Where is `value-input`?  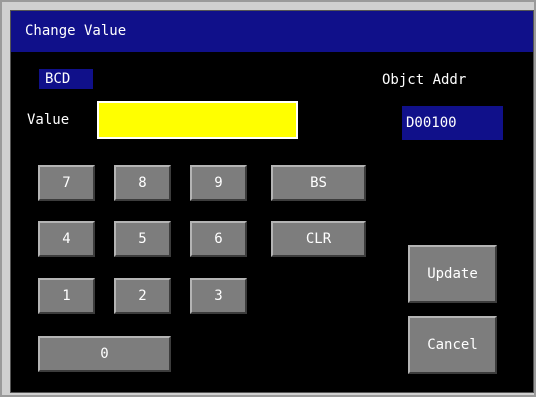
value-input is located at coordinates (197, 120).